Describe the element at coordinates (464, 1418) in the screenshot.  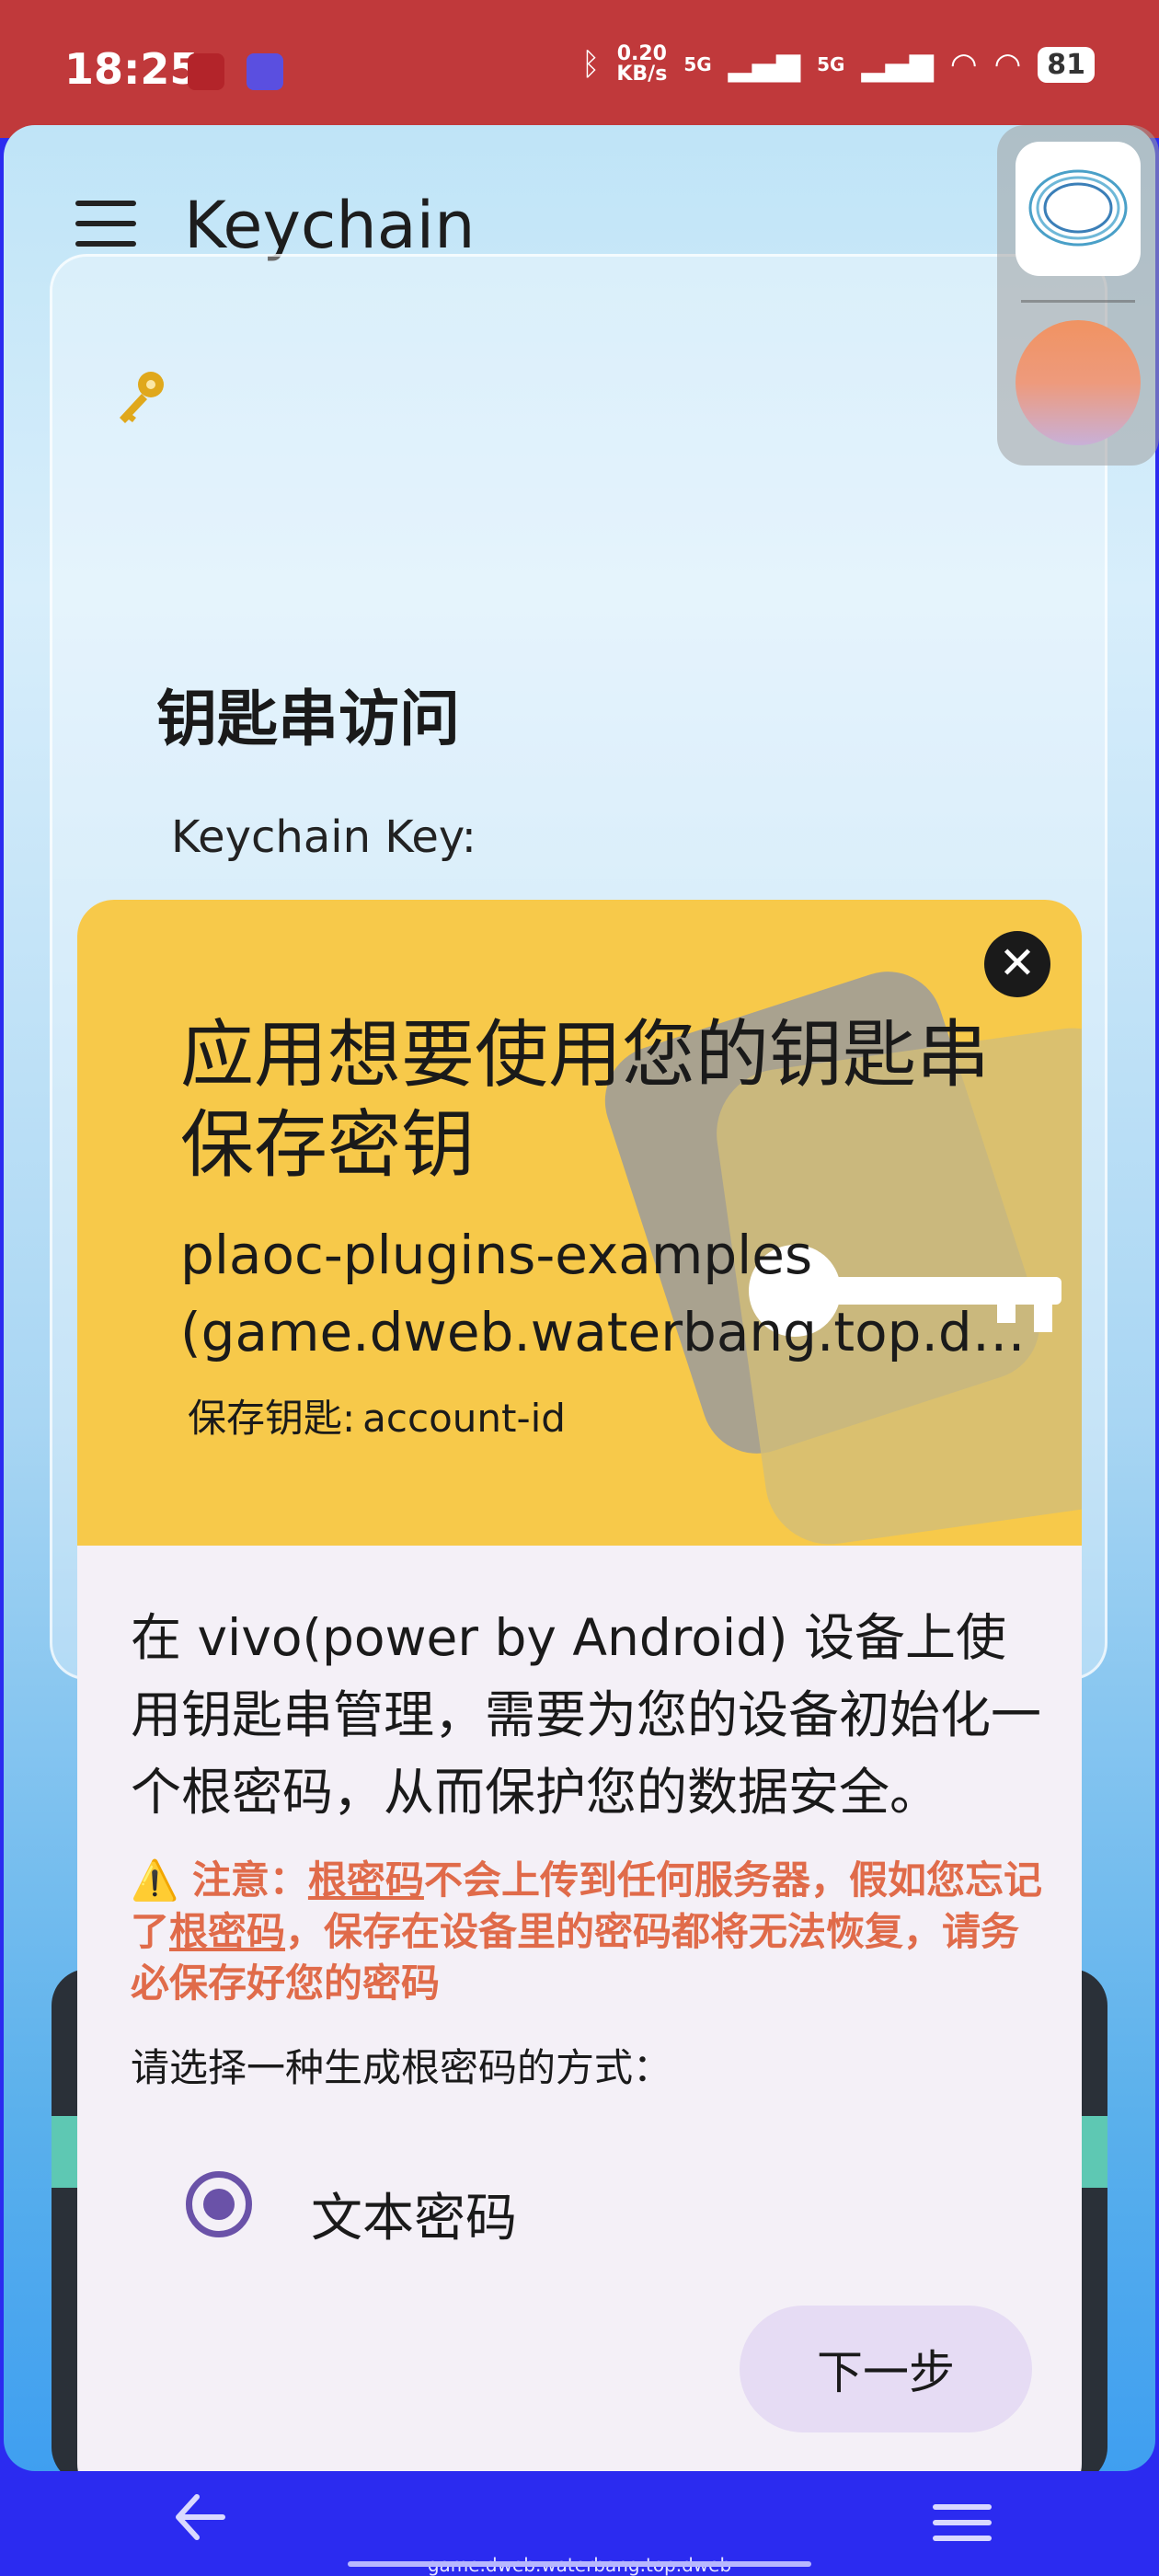
I see `save-key-value: account-id` at that location.